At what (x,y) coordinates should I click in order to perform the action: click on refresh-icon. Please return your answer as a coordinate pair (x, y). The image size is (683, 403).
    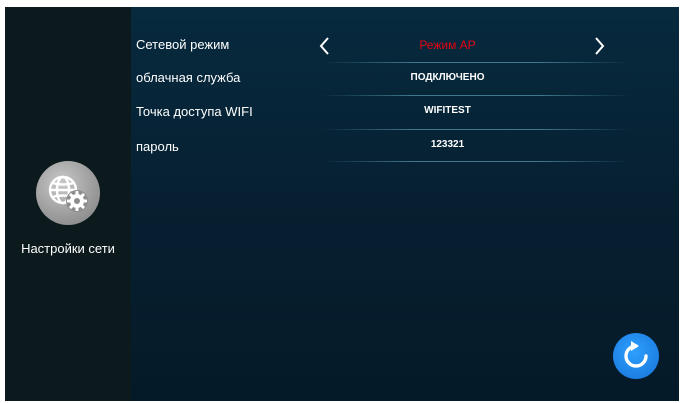
    Looking at the image, I should click on (636, 356).